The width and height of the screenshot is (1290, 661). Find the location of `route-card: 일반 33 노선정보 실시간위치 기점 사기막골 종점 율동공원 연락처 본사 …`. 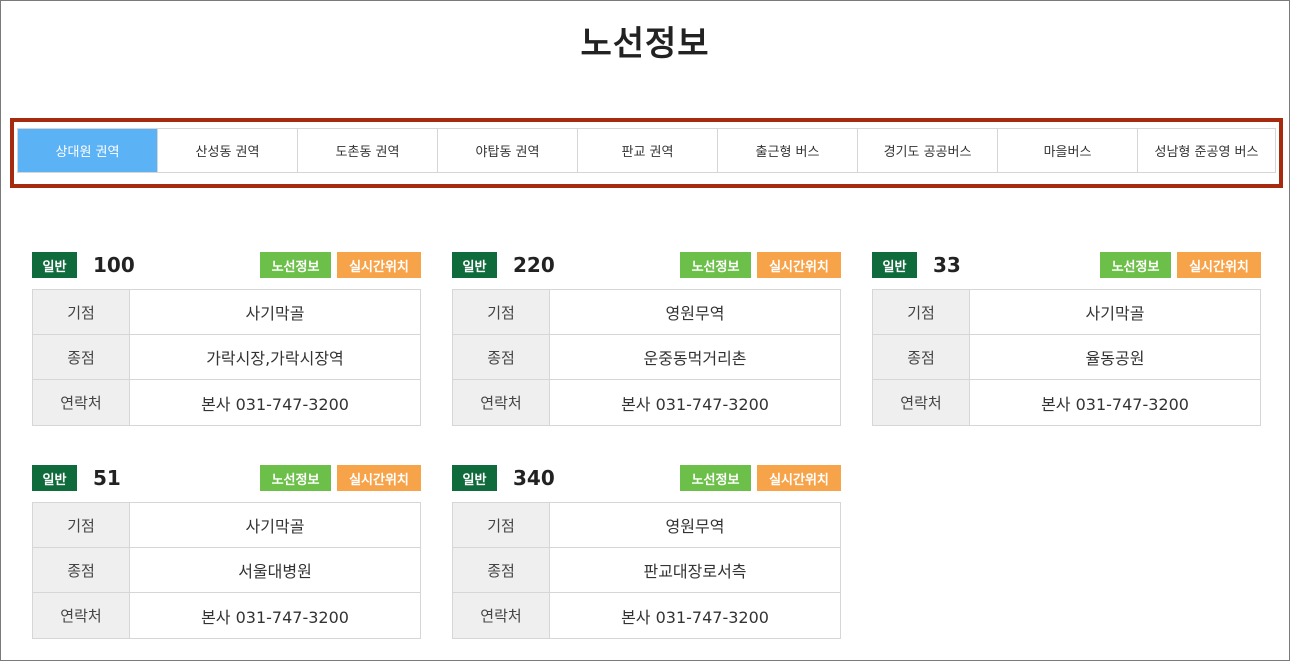

route-card: 일반 33 노선정보 실시간위치 기점 사기막골 종점 율동공원 연락처 본사 … is located at coordinates (1066, 338).